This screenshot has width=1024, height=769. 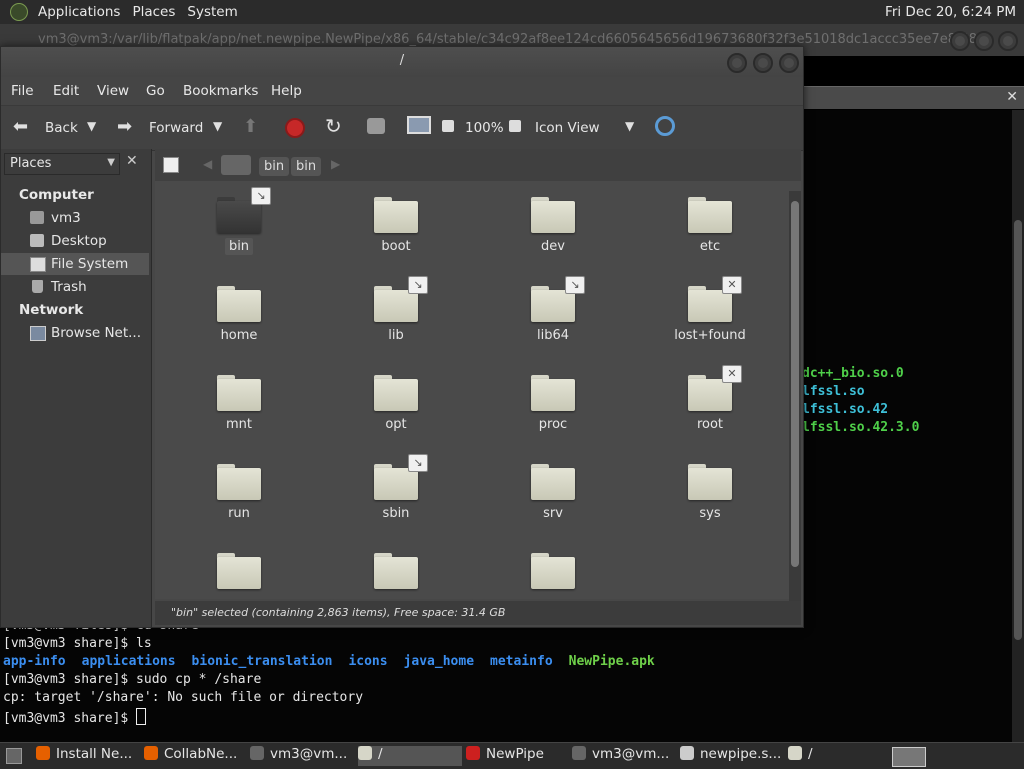 I want to click on content-scrollbar, so click(x=795, y=396).